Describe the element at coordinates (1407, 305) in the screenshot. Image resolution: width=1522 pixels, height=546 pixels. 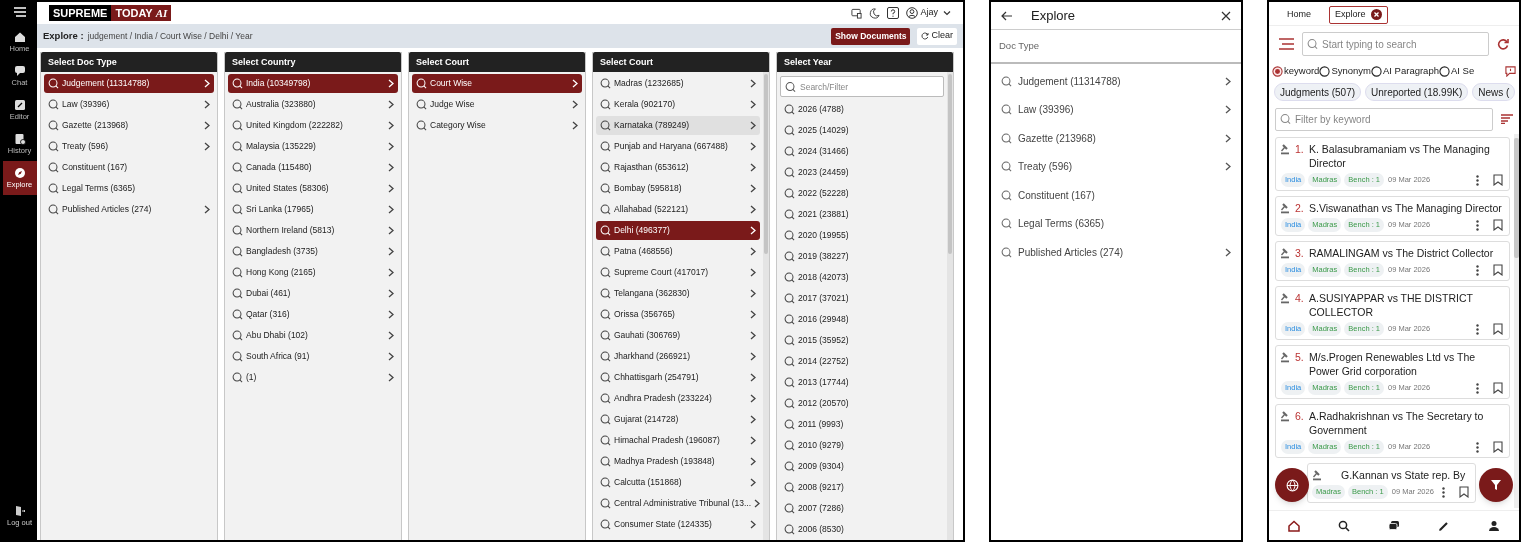
I see `result-title: A.SUSIYAPPAR vs THE DISTRICT COLLECTOR` at that location.